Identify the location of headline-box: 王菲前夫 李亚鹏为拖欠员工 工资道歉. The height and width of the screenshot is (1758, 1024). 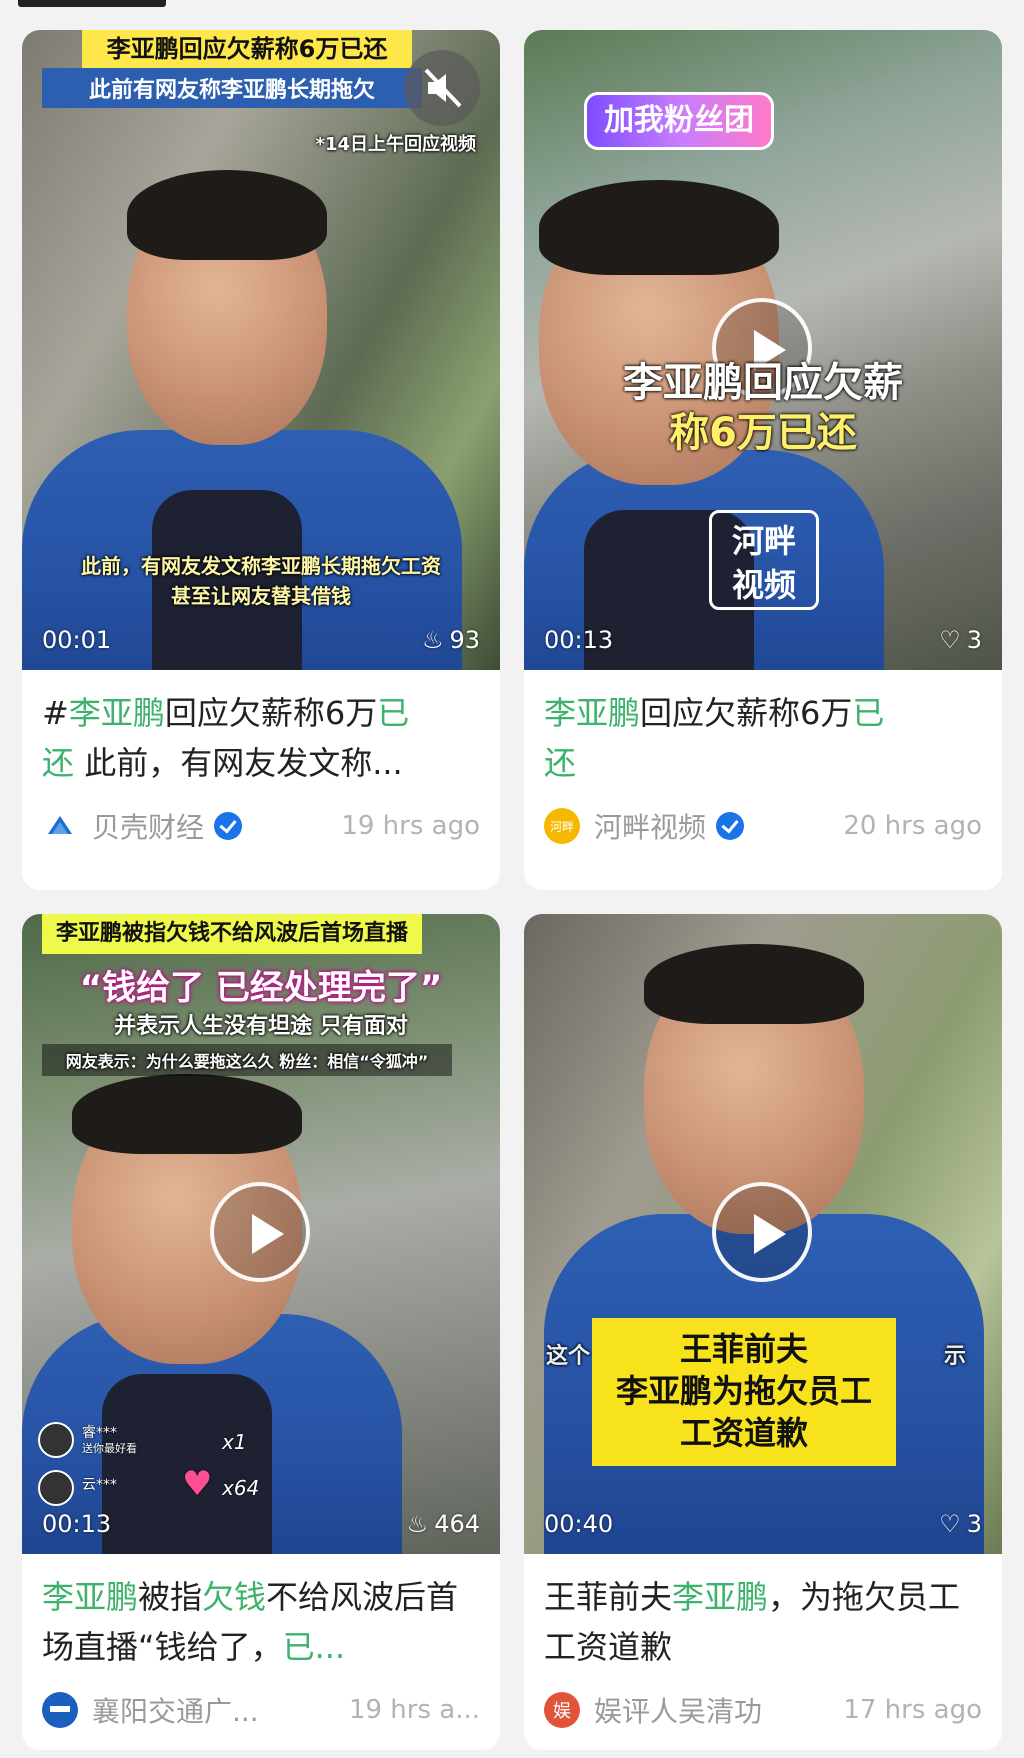
(744, 1392).